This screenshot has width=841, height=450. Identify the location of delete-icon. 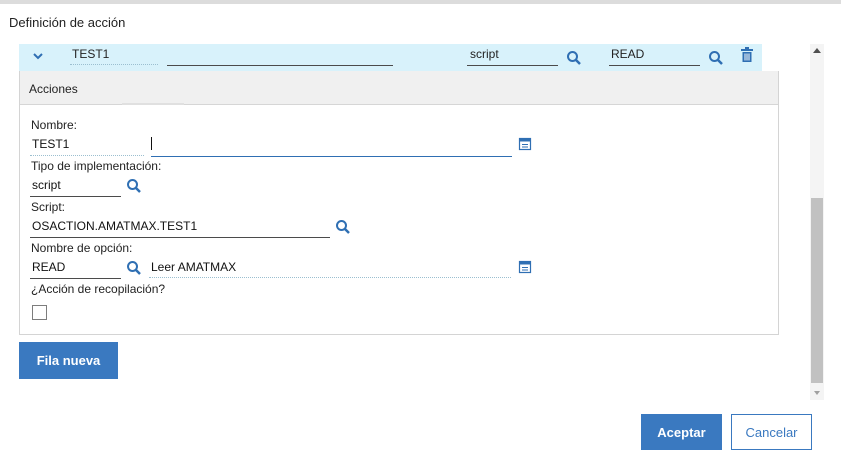
(747, 55).